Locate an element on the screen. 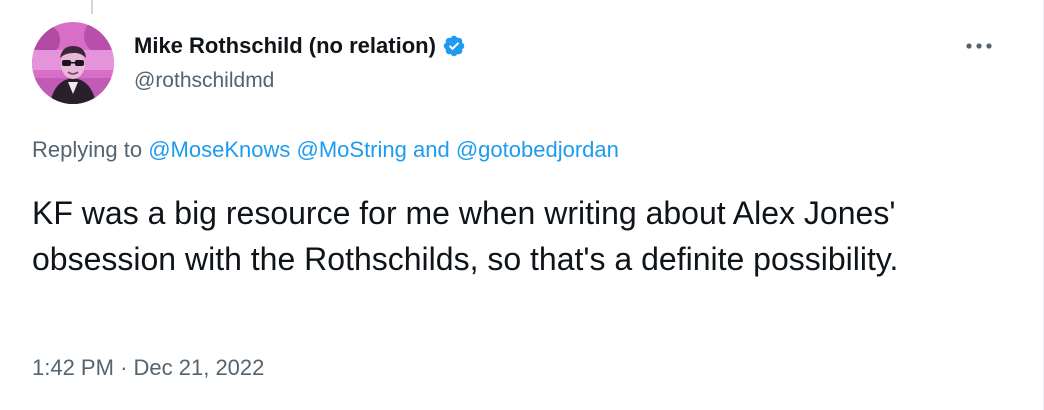  author-handle: @rothschildmd is located at coordinates (204, 81).